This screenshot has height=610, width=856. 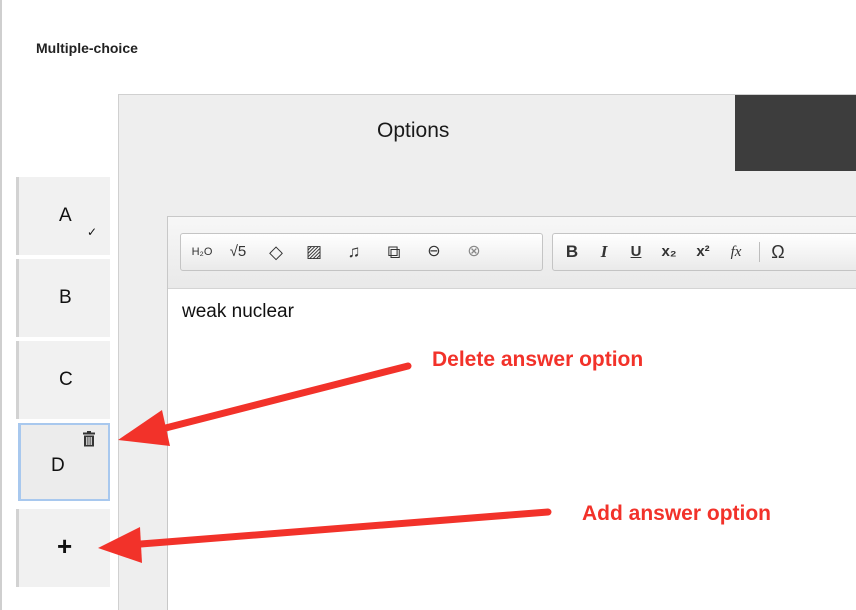 What do you see at coordinates (538, 359) in the screenshot?
I see `delete-option-annotation: Delete answer option` at bounding box center [538, 359].